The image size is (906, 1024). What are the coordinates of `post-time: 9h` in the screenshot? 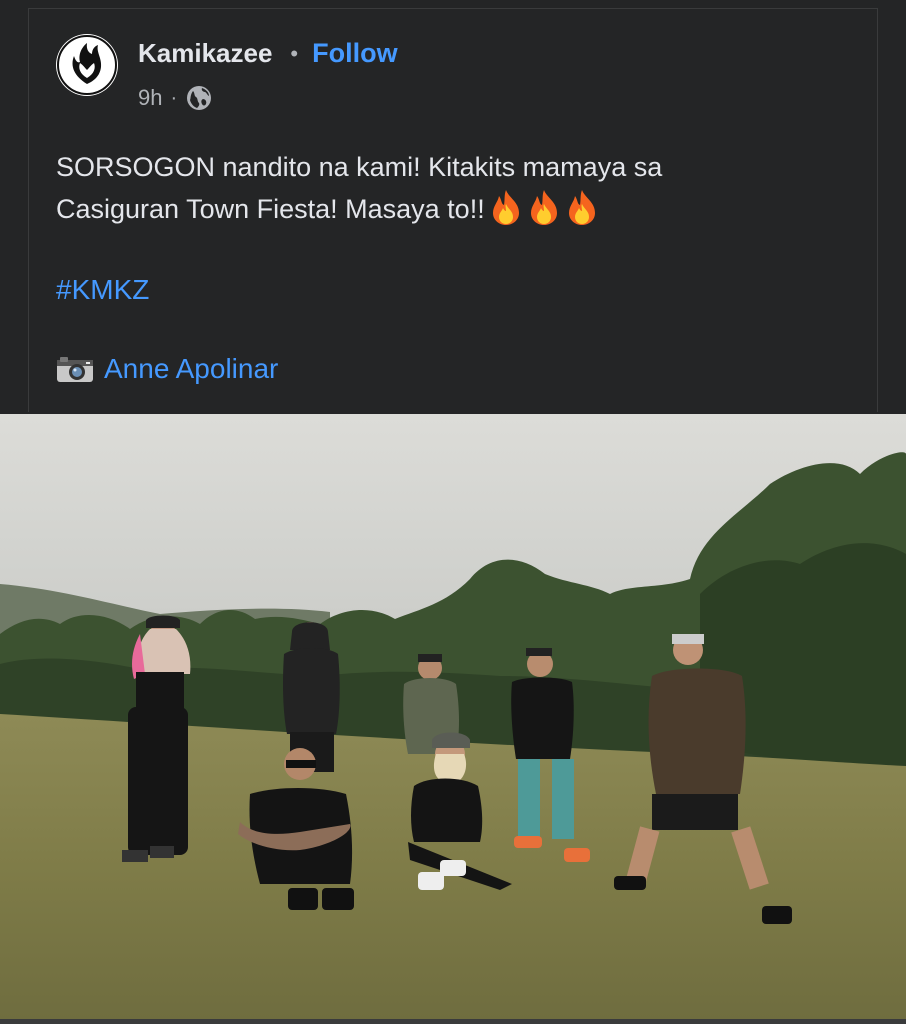 It's located at (150, 98).